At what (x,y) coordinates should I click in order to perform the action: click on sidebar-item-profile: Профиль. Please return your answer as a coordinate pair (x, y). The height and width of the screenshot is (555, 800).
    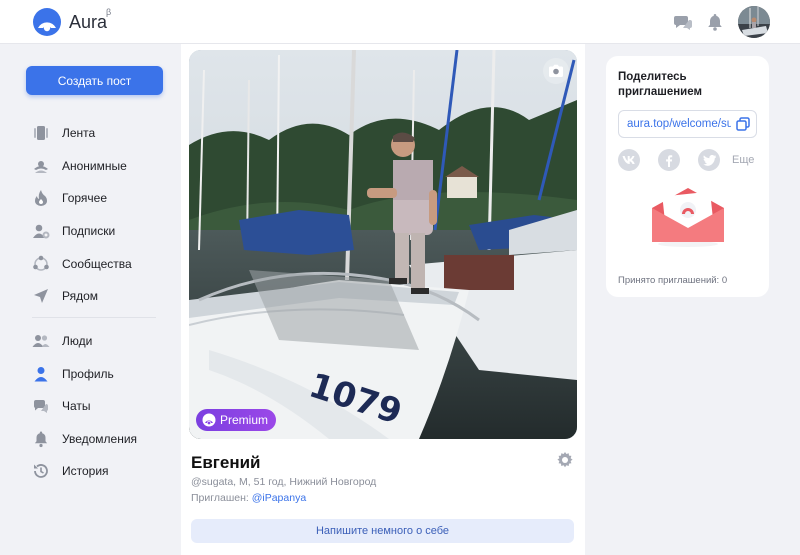
    Looking at the image, I should click on (97, 374).